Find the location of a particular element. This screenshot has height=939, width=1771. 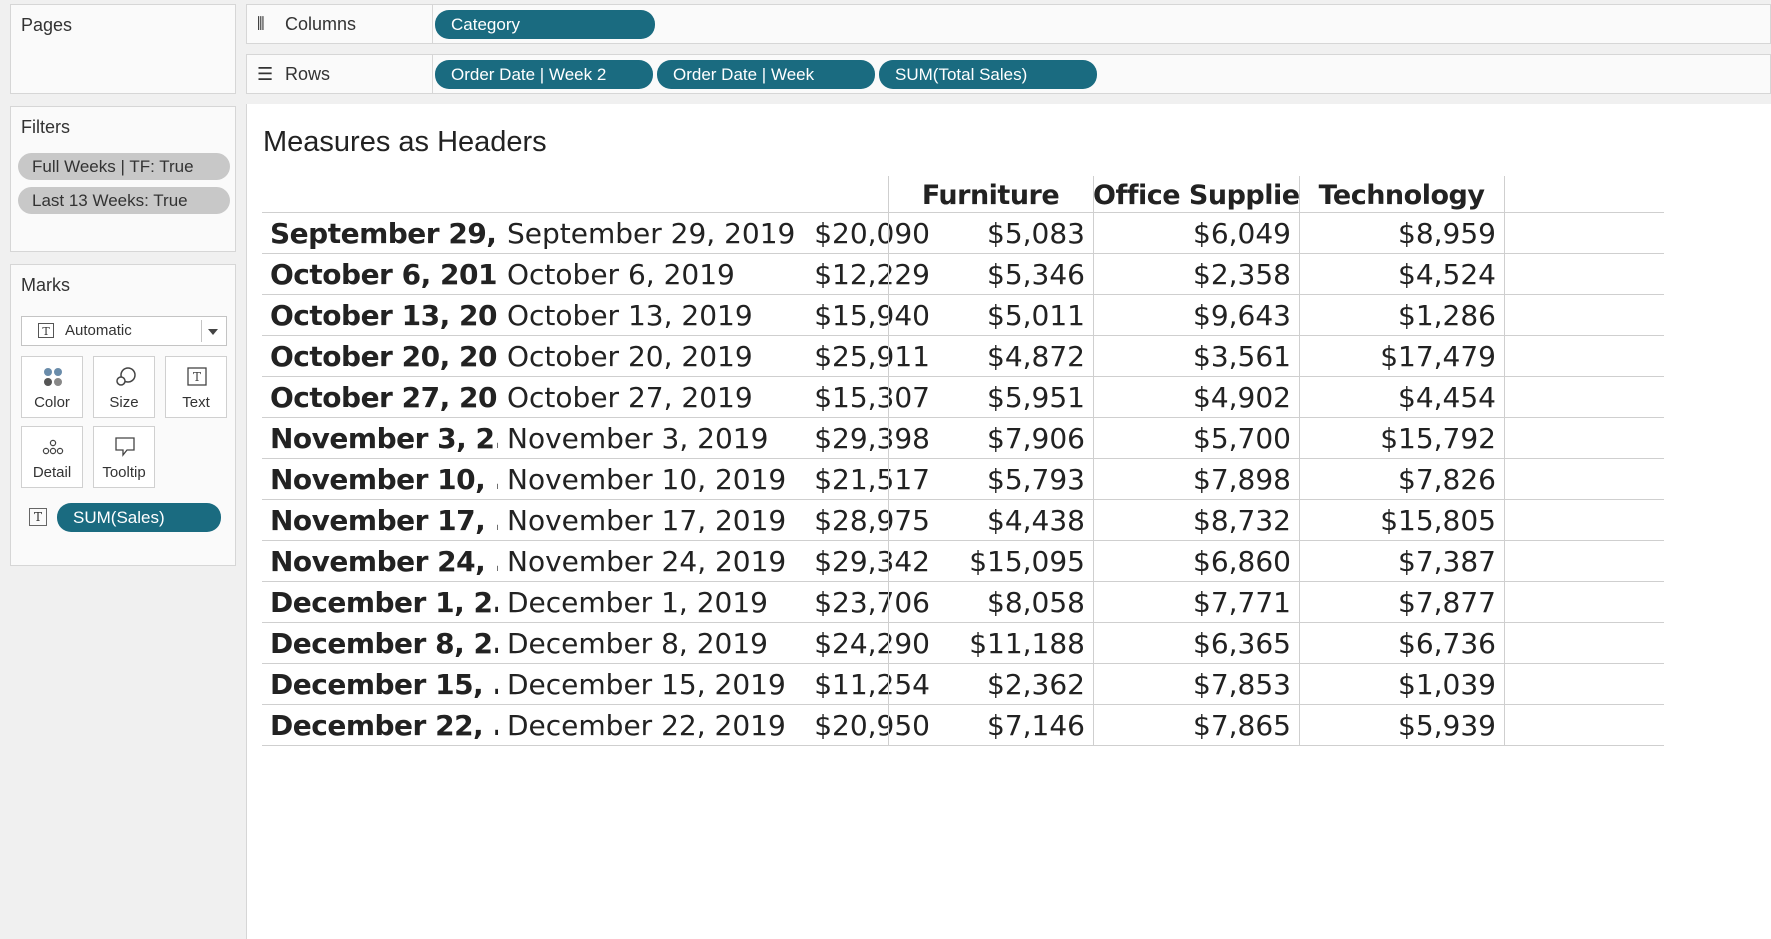

week-header: November 3, 2019 is located at coordinates (652, 438).